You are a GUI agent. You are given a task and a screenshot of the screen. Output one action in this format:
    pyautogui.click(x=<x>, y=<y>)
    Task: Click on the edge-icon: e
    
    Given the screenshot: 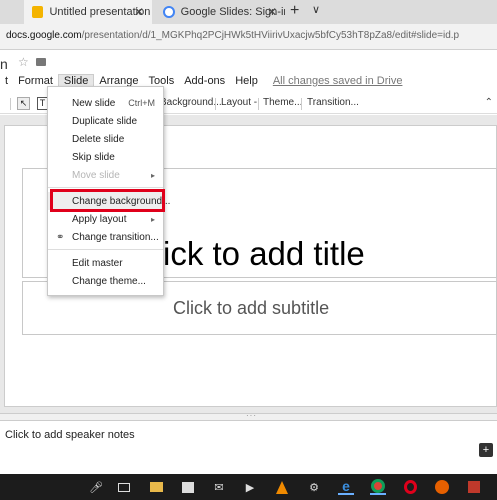 What is the action you would take?
    pyautogui.click(x=346, y=486)
    